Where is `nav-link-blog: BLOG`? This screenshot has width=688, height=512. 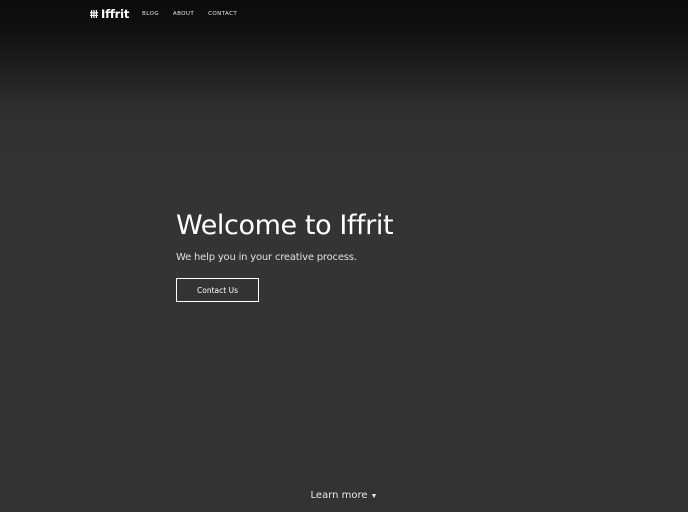 nav-link-blog: BLOG is located at coordinates (150, 14).